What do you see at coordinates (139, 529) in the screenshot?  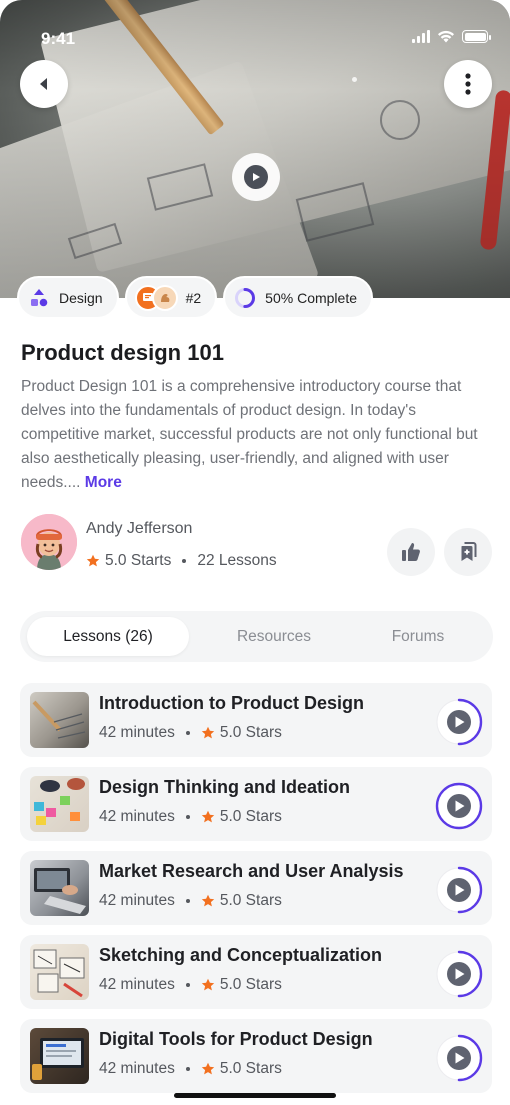 I see `author-name: Andy Jefferson` at bounding box center [139, 529].